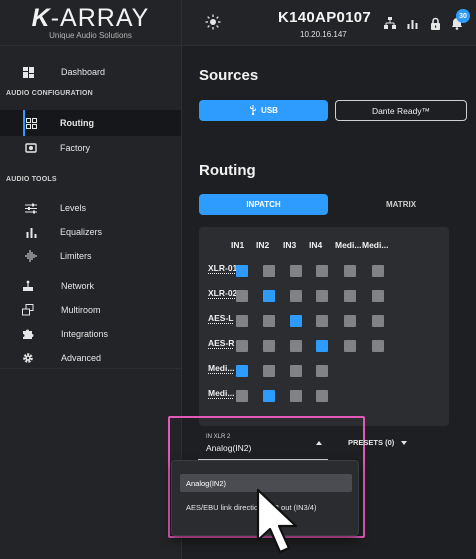  I want to click on equalizer-icon, so click(31, 232).